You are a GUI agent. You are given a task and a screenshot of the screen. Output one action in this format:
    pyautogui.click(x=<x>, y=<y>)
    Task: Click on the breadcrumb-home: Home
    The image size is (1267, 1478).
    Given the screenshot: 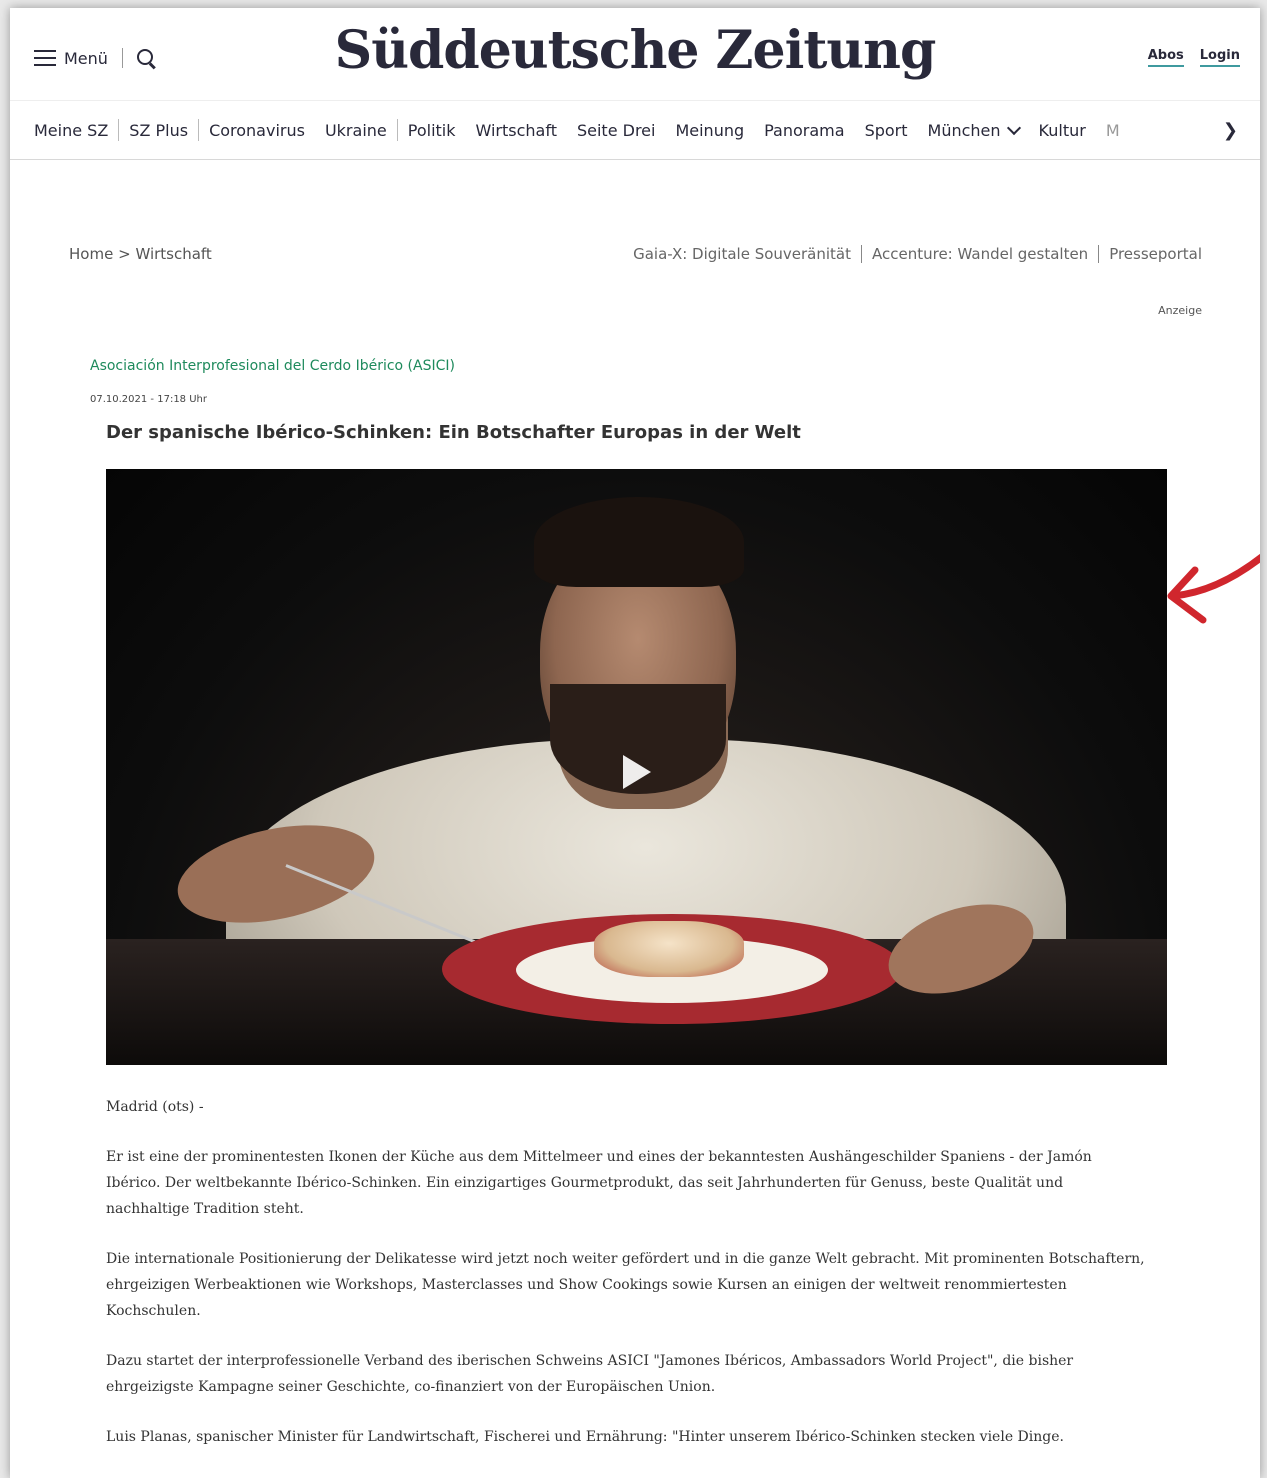 What is the action you would take?
    pyautogui.click(x=91, y=254)
    